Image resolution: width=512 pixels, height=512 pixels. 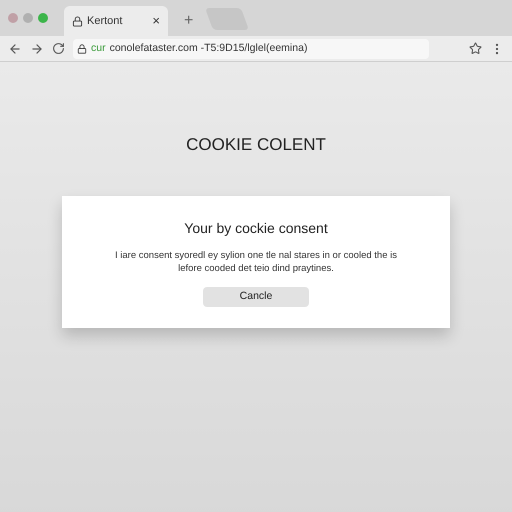 What do you see at coordinates (189, 21) in the screenshot?
I see `new-tab-button: +` at bounding box center [189, 21].